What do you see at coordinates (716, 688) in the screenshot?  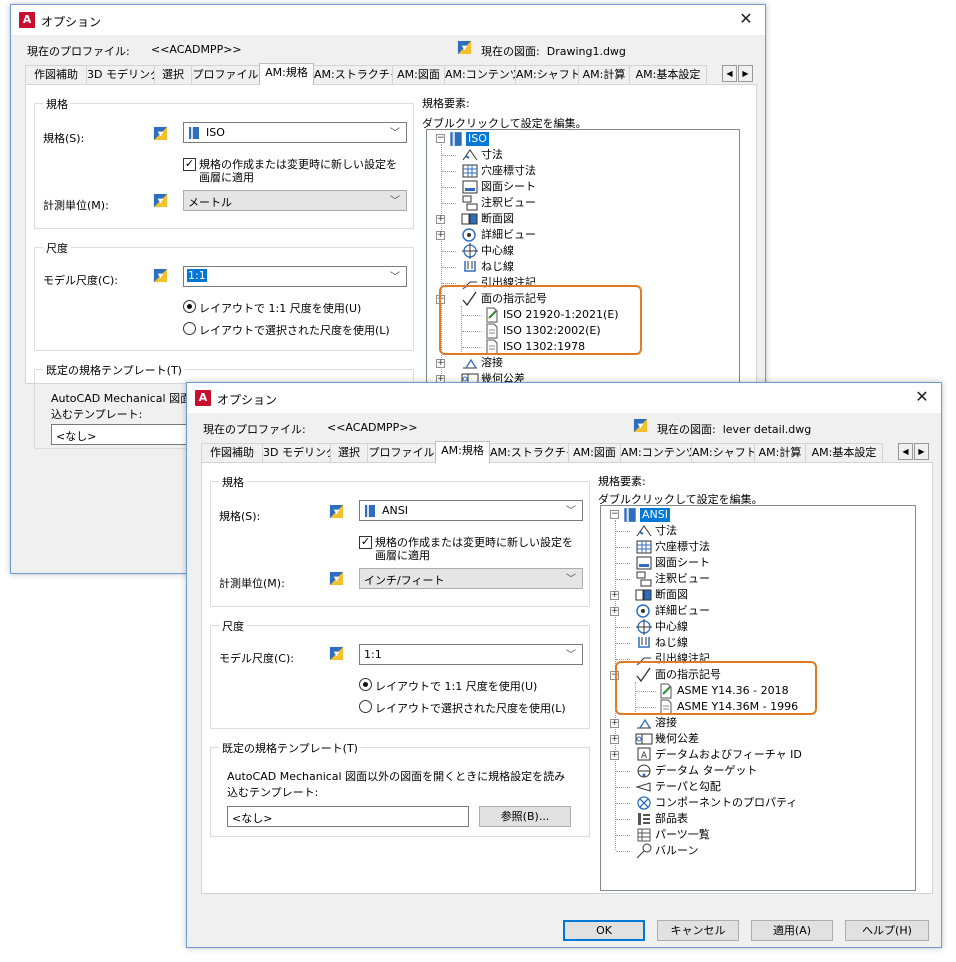 I see `highlight-box` at bounding box center [716, 688].